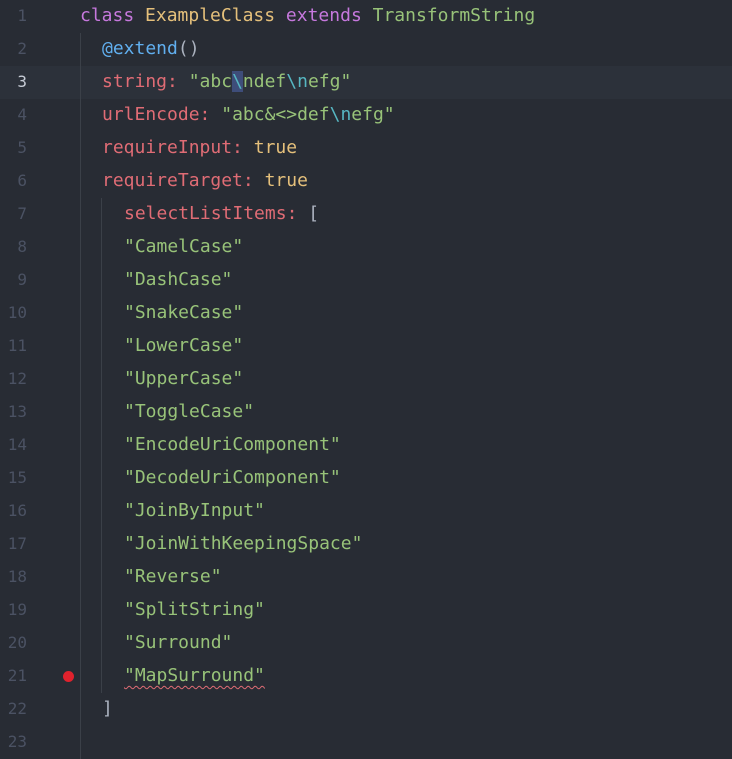  I want to click on editor-line: 6 requireTarget: true, so click(366, 181).